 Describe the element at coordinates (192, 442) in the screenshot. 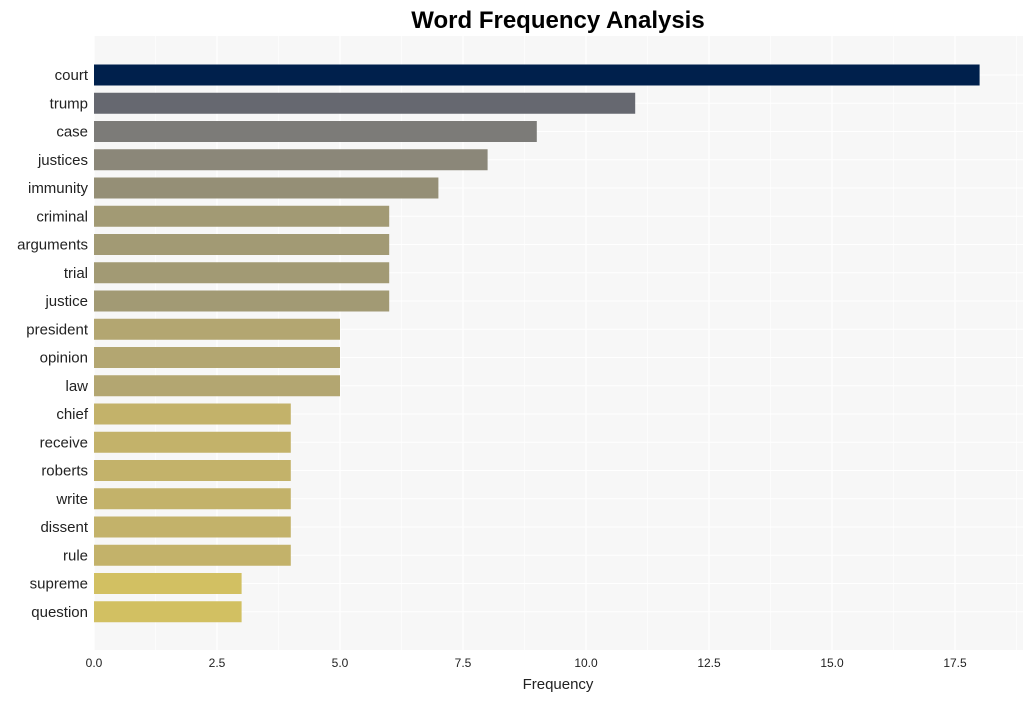

I see `bar-receive` at that location.